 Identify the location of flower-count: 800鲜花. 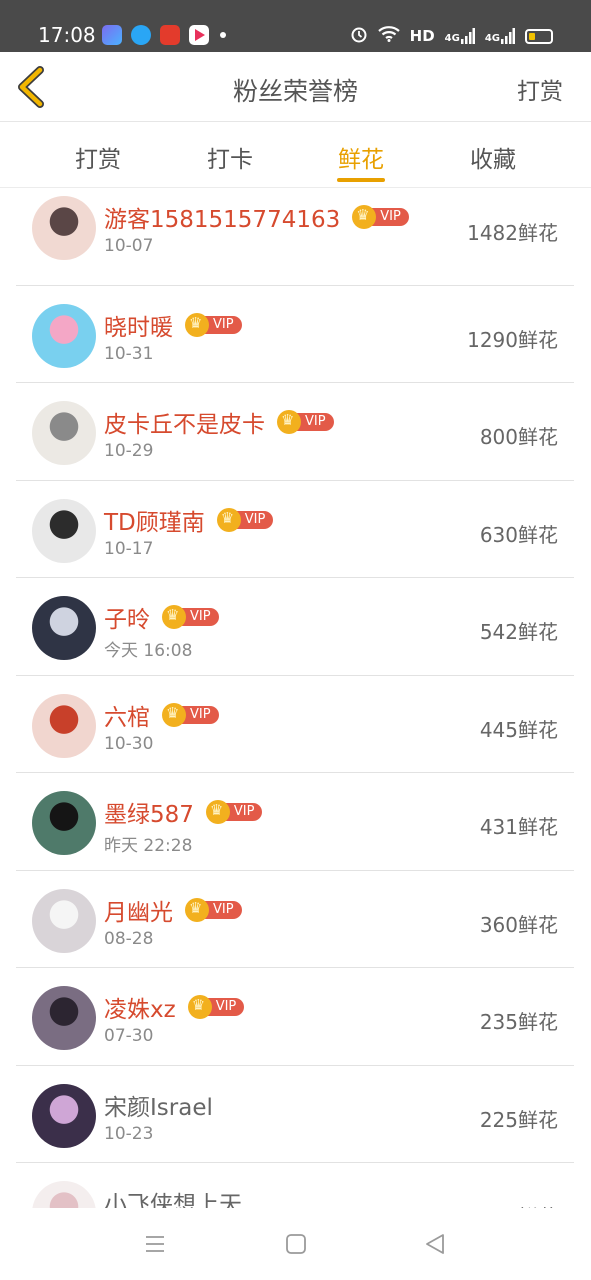
(518, 437).